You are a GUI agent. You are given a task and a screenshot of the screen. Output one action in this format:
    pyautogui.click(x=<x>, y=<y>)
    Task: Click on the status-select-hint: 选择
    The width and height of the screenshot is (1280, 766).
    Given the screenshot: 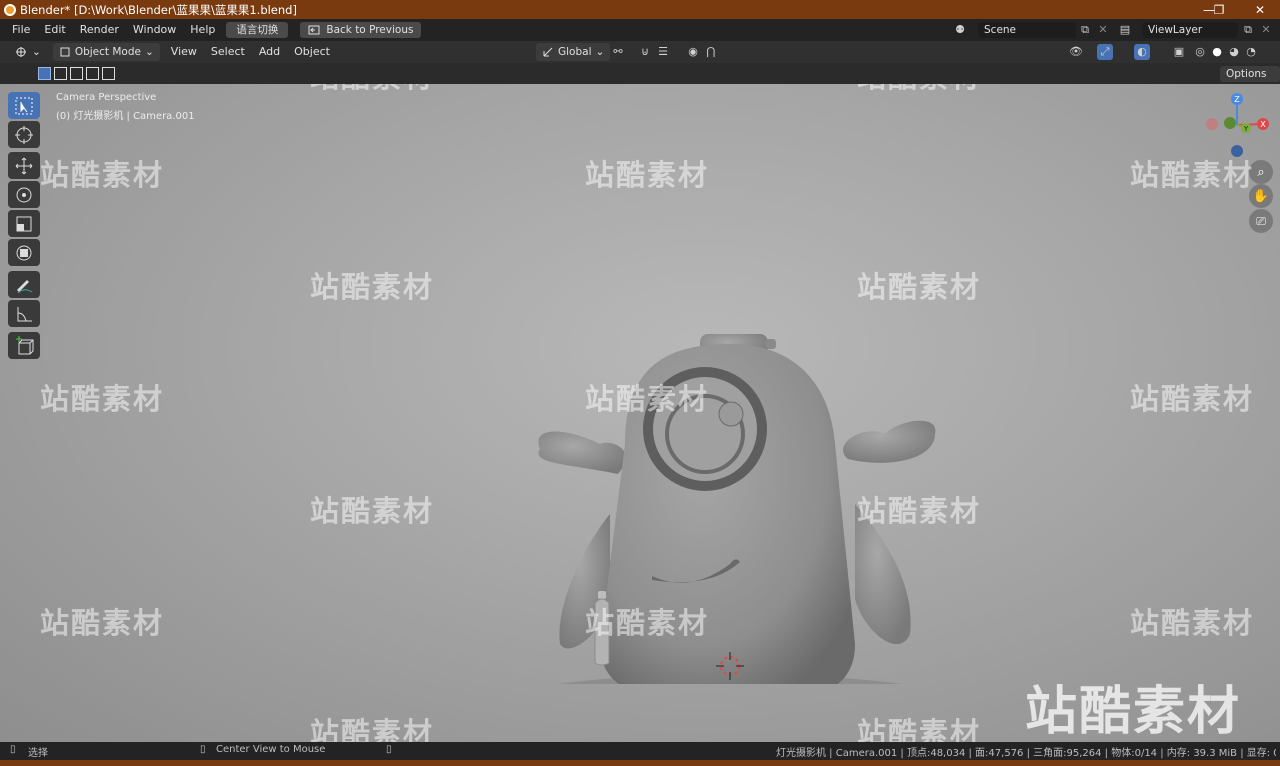 What is the action you would take?
    pyautogui.click(x=38, y=753)
    